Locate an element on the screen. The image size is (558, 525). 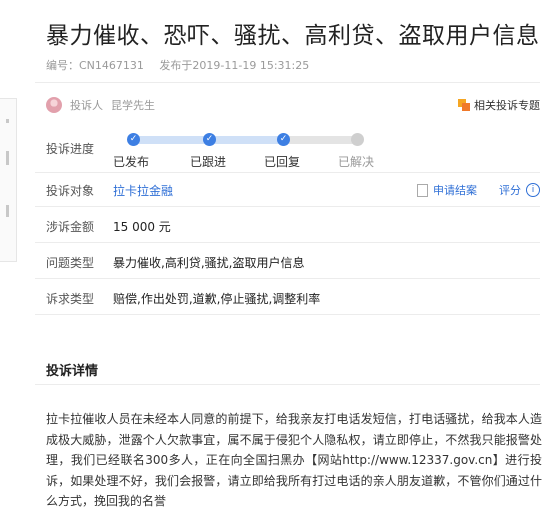
progress-label: 投诉进度 is located at coordinates (70, 149).